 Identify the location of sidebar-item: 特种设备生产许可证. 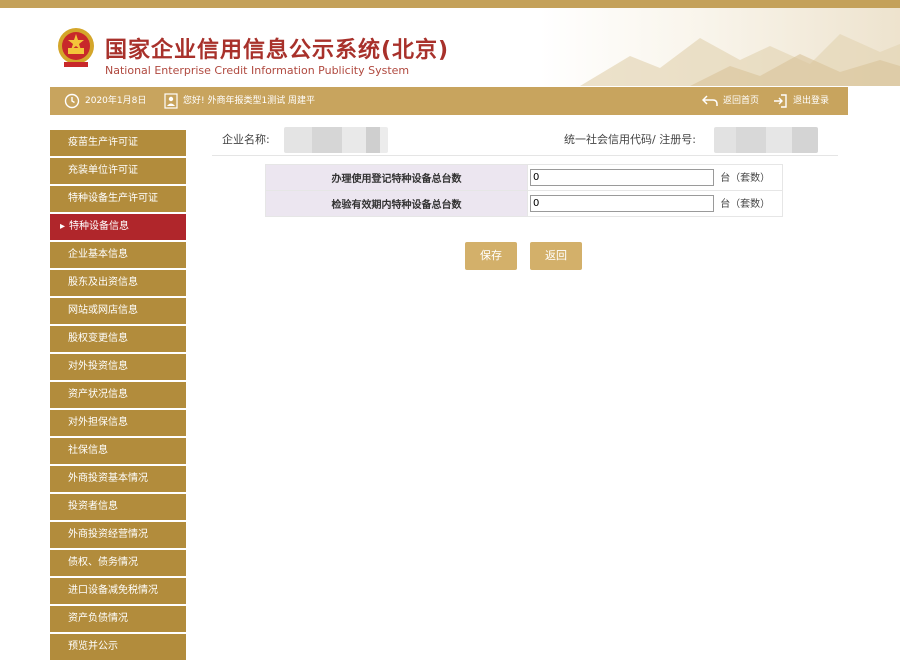
(118, 199).